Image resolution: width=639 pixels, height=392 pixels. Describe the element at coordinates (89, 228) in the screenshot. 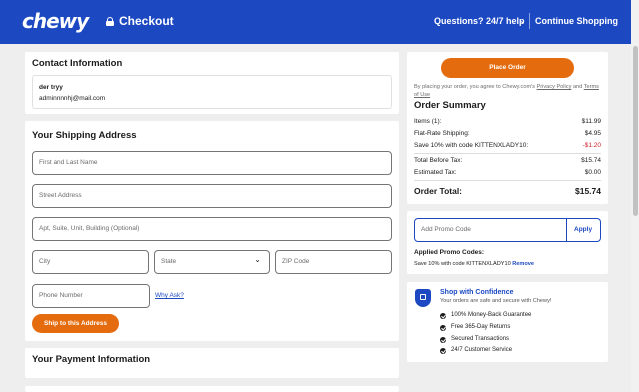

I see `apt-placeholder: Apt, Suite, Unit, Building (Optional)` at that location.